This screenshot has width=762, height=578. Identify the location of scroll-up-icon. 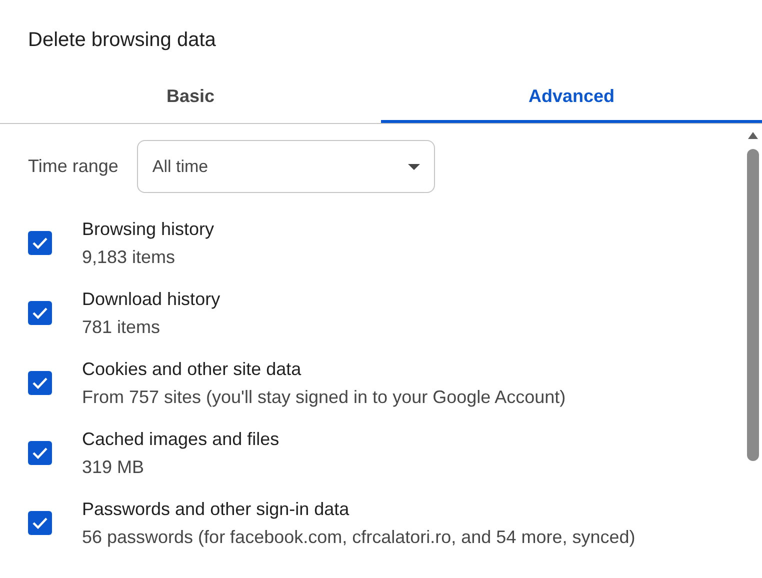
(753, 135).